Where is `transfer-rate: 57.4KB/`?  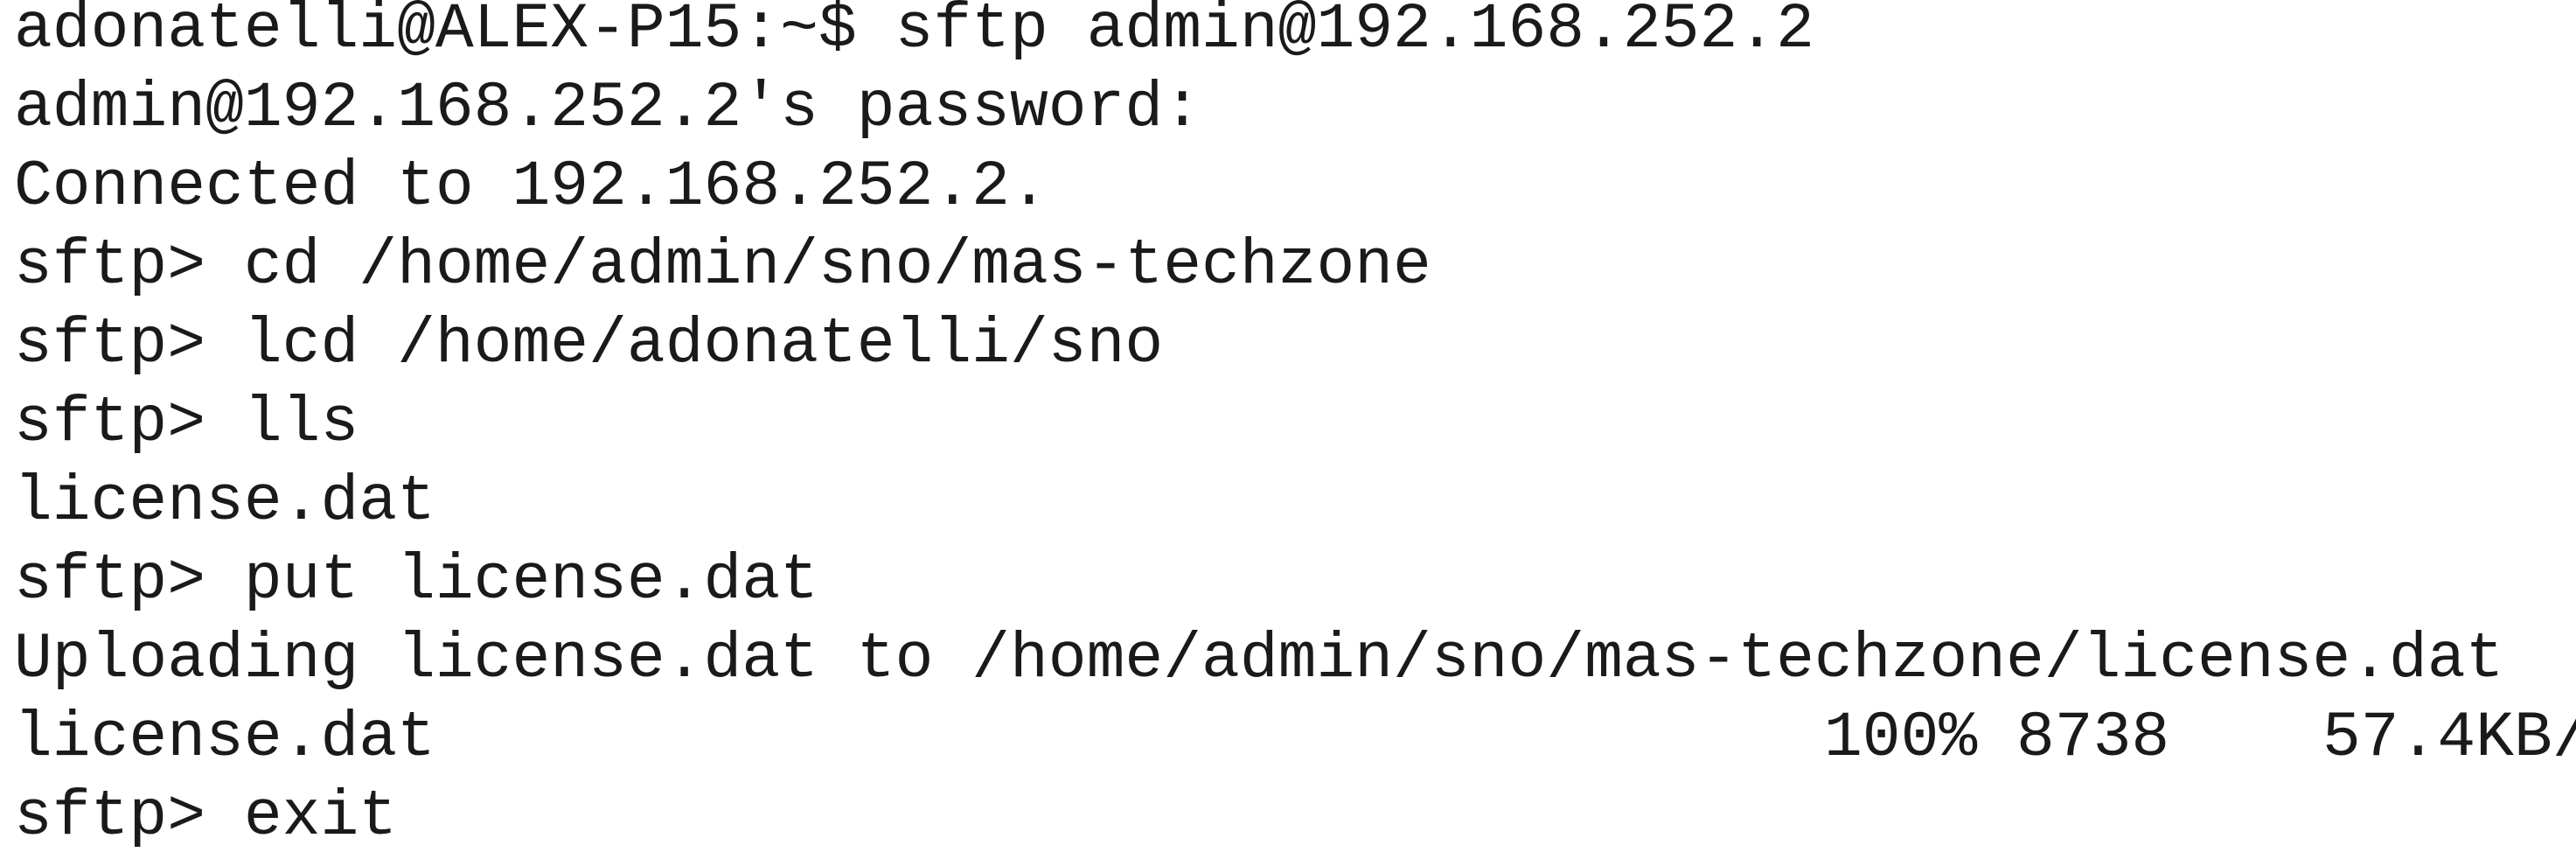
transfer-rate: 57.4KB/ is located at coordinates (2449, 738).